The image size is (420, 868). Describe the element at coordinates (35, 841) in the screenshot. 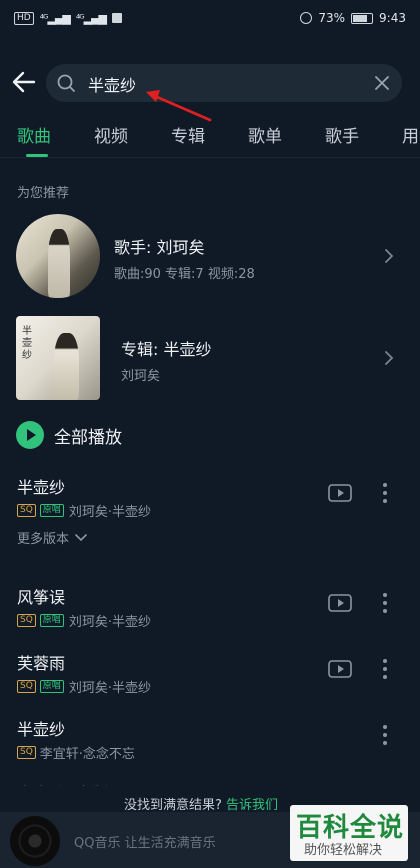

I see `album-disc-icon` at that location.